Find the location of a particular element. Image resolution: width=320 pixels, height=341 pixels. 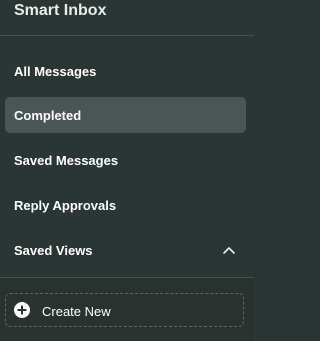

plus-circle-icon is located at coordinates (22, 310).